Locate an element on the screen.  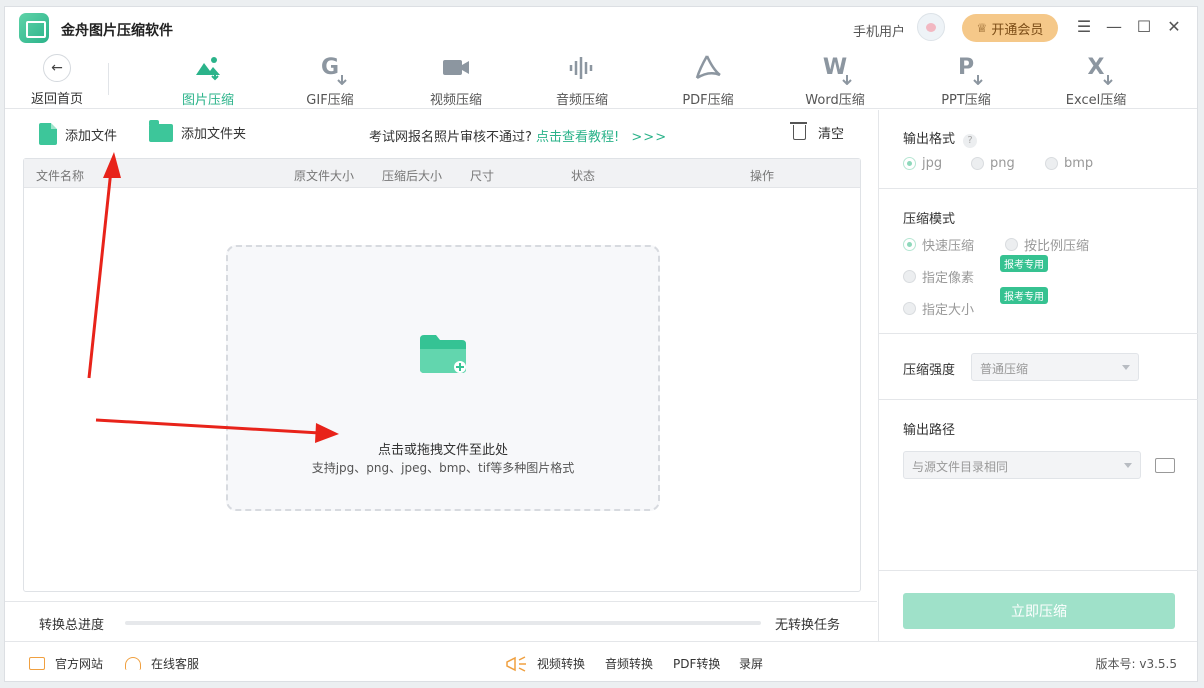
annotation-arrows is located at coordinates (213, 297).